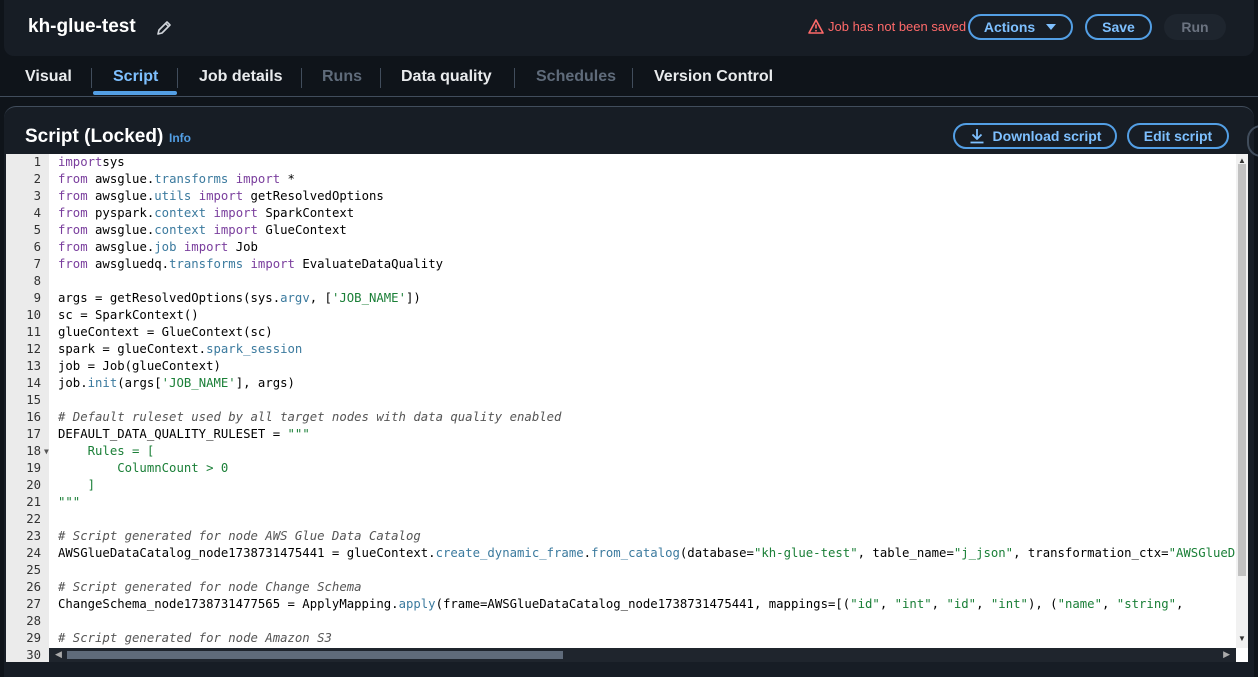 This screenshot has height=677, width=1258. I want to click on line-number: 25, so click(33, 570).